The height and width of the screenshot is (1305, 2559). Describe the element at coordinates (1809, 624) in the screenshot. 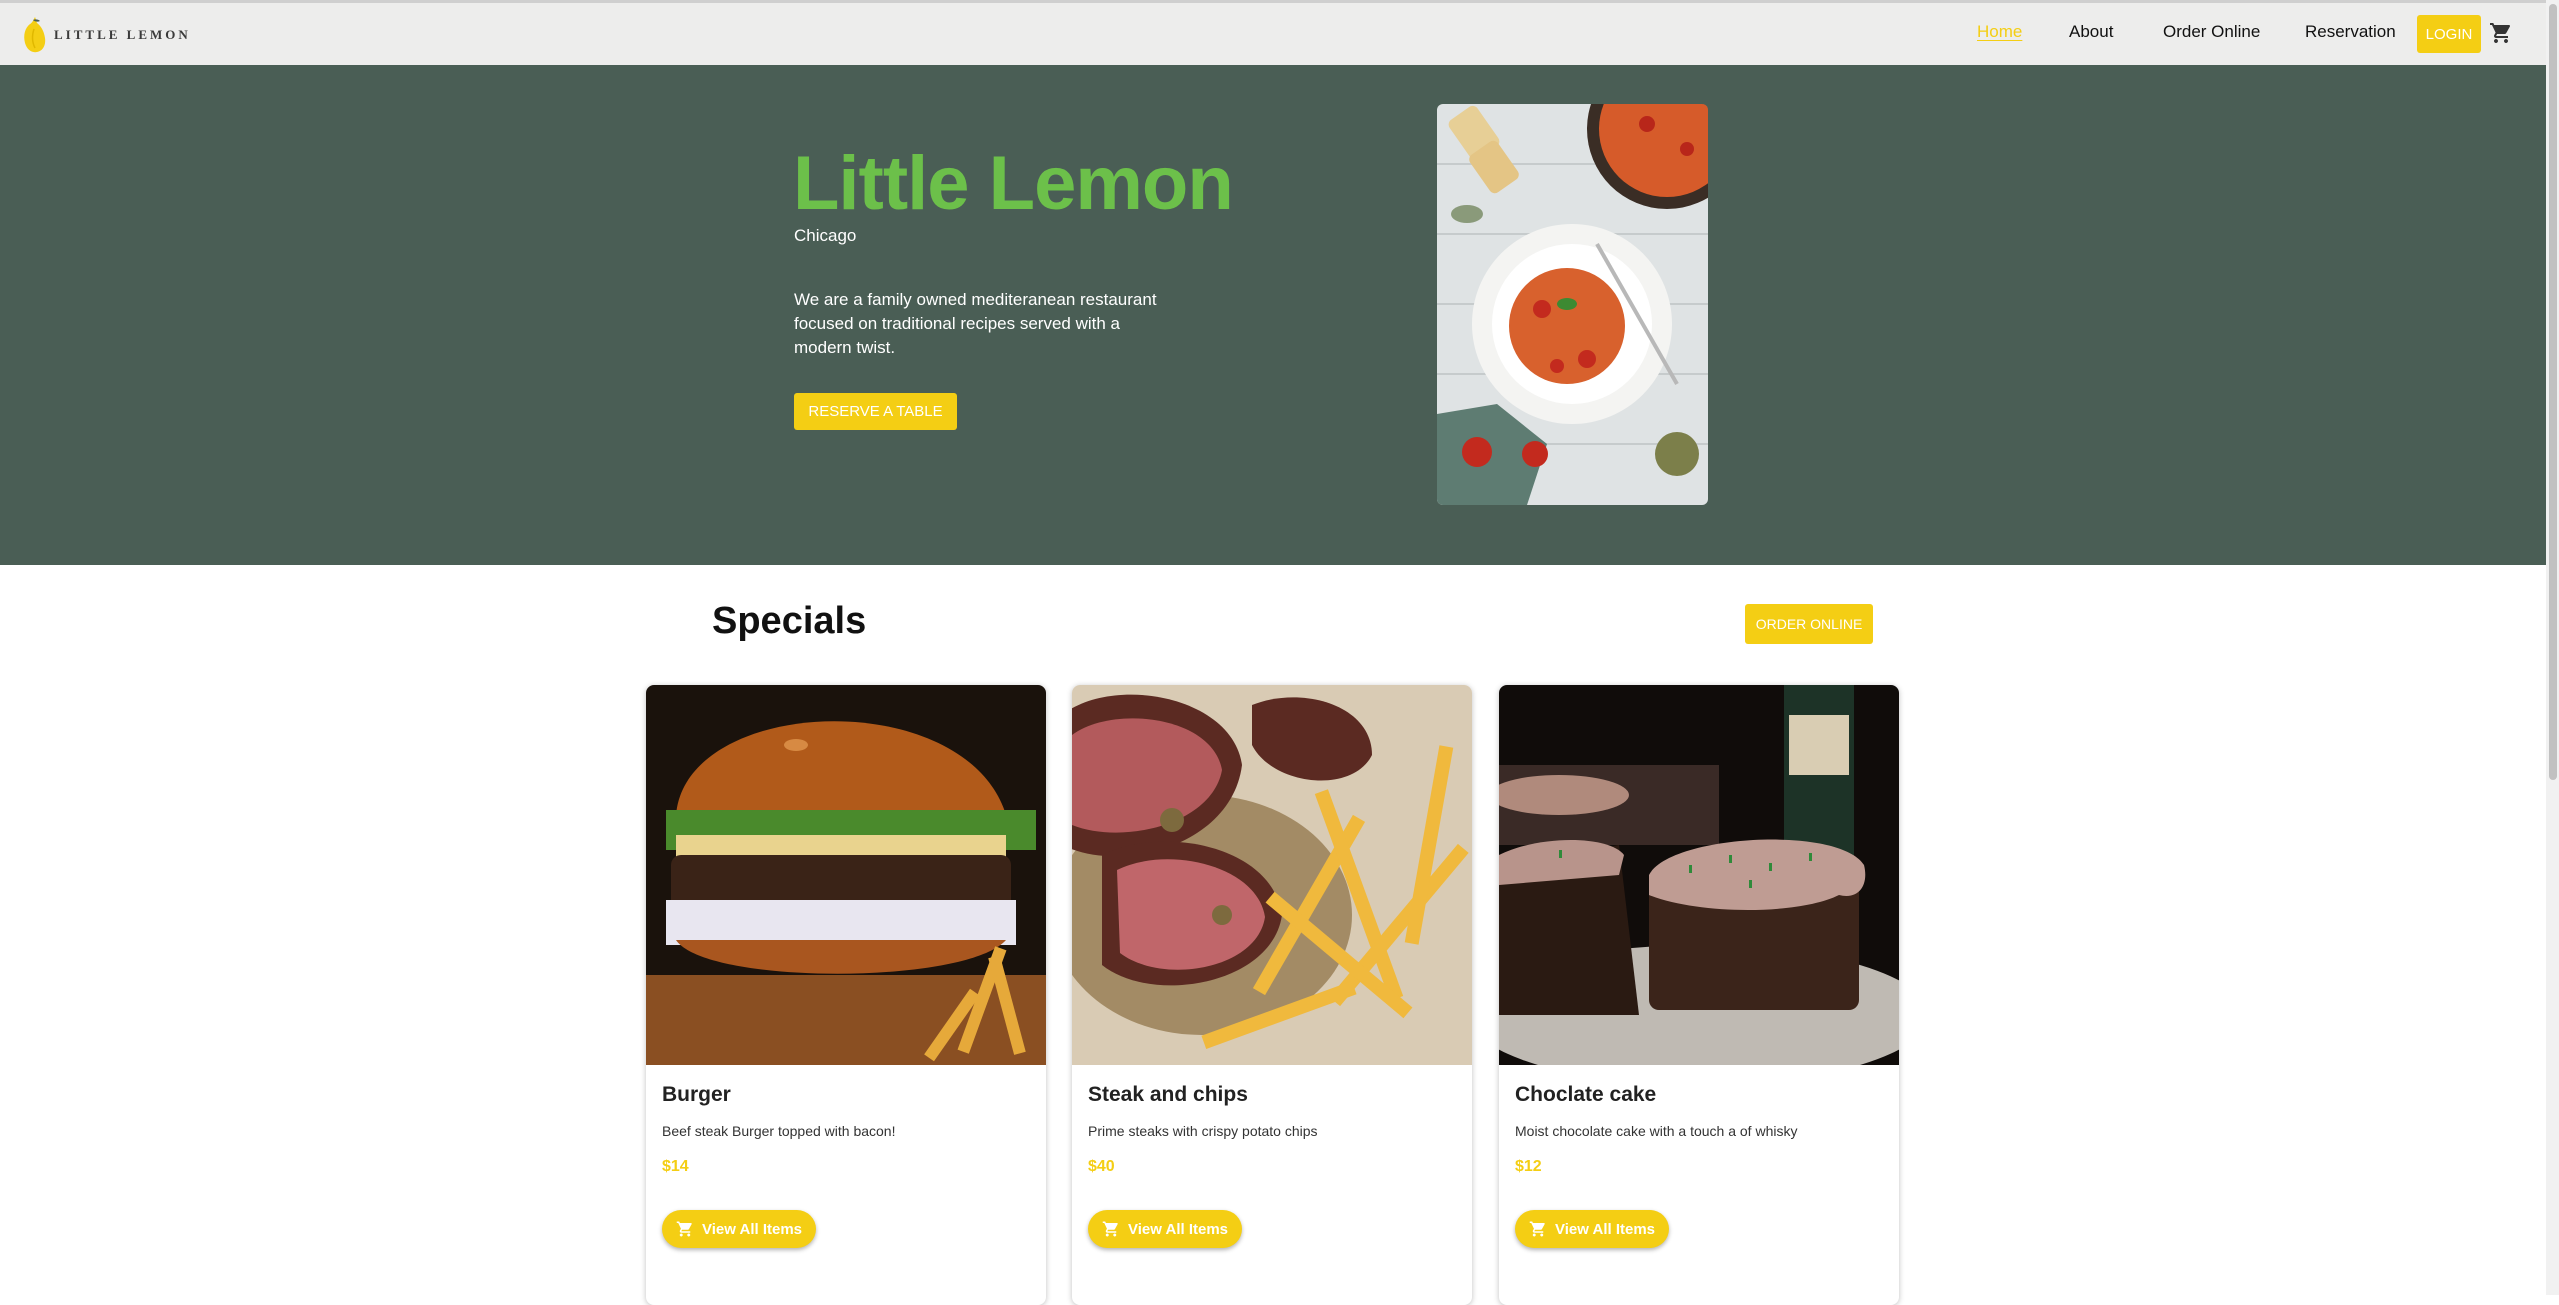

I see `order-online-button: ORDER ONLINE` at that location.